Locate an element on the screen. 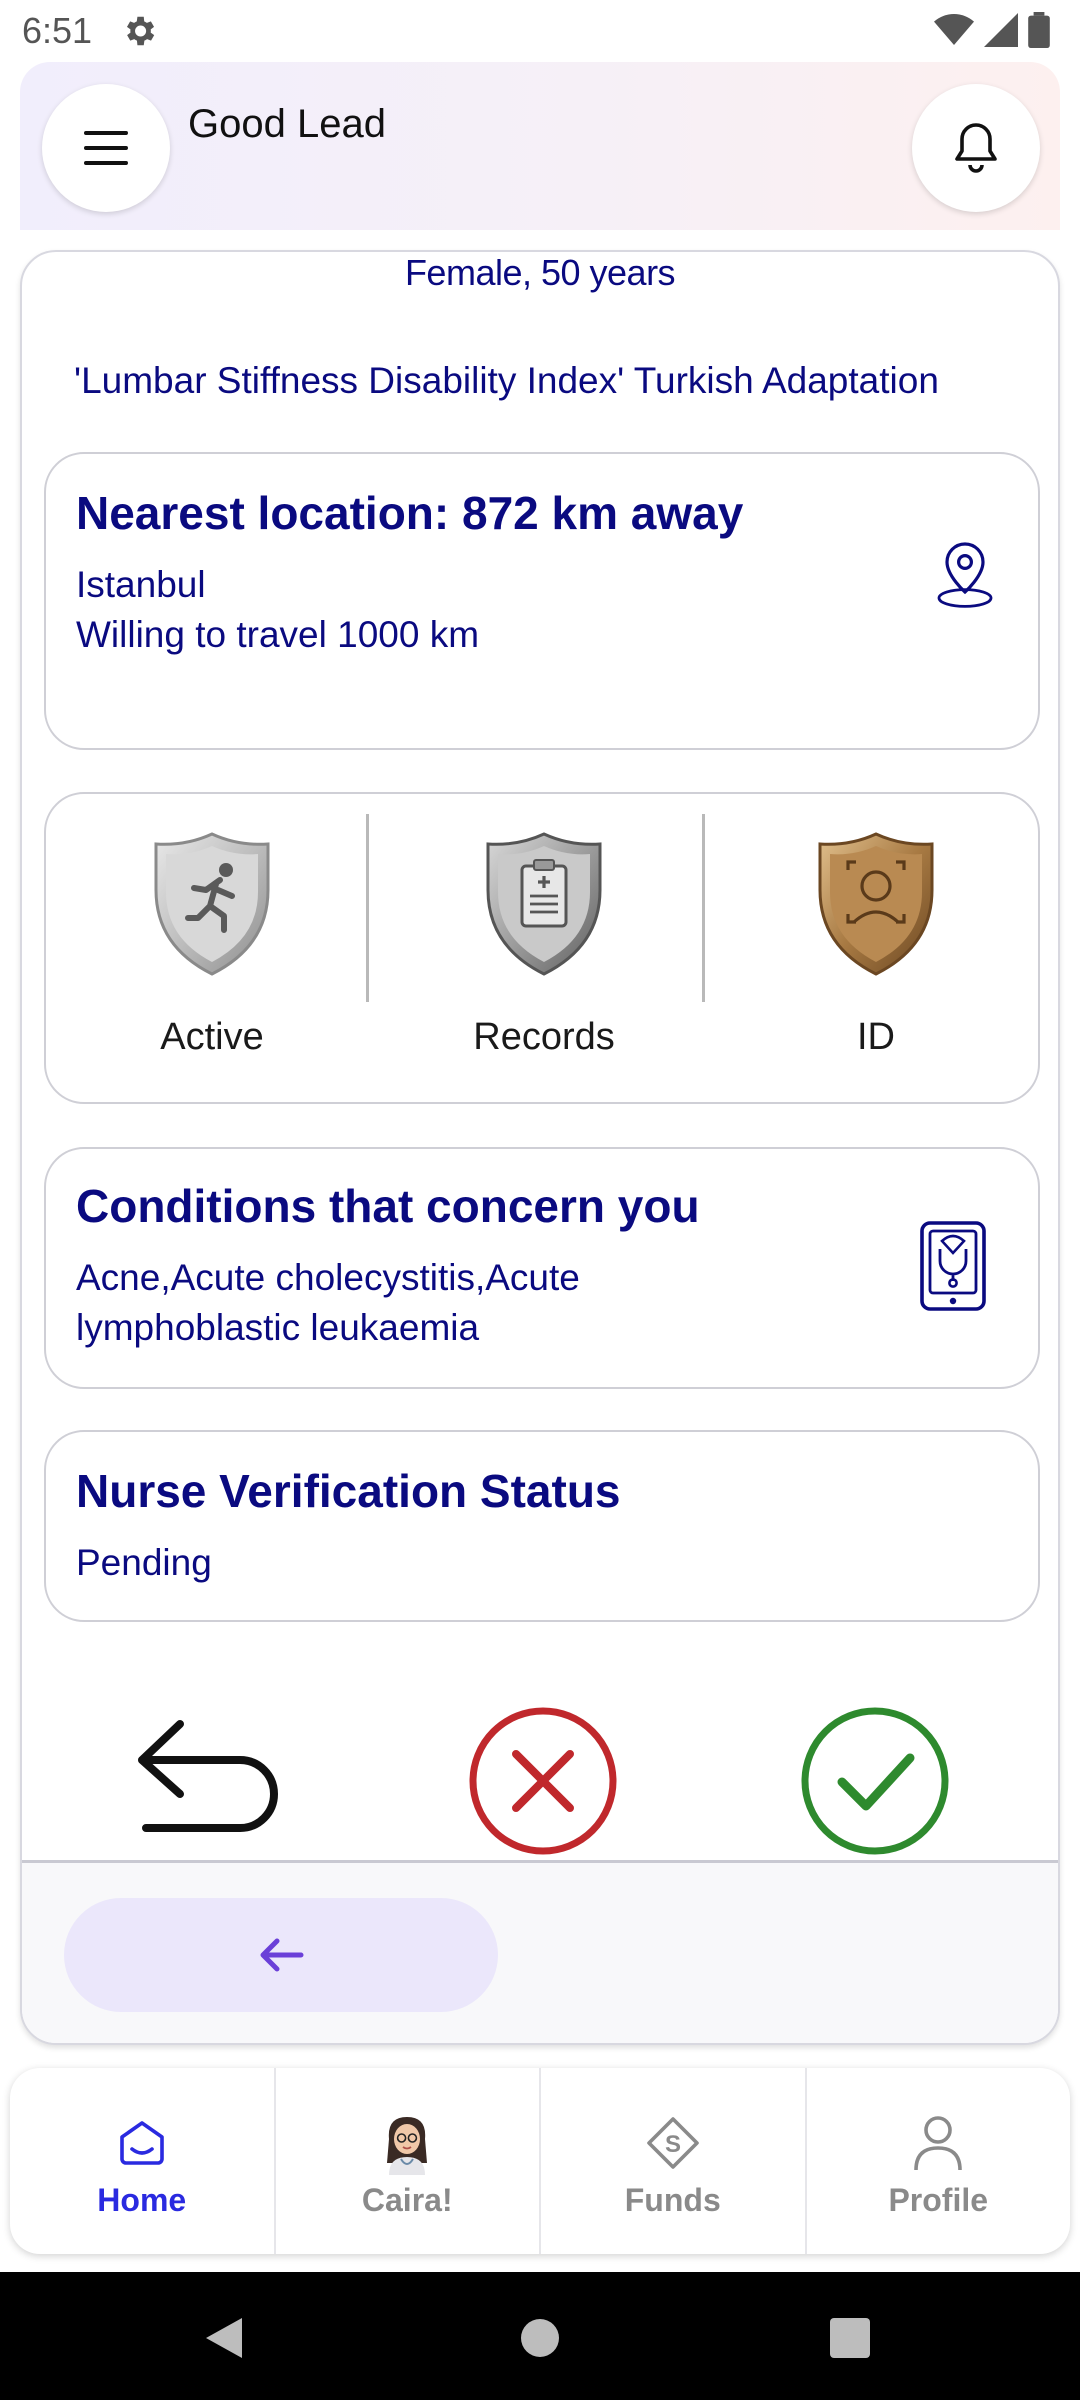  undo-button is located at coordinates (212, 1780).